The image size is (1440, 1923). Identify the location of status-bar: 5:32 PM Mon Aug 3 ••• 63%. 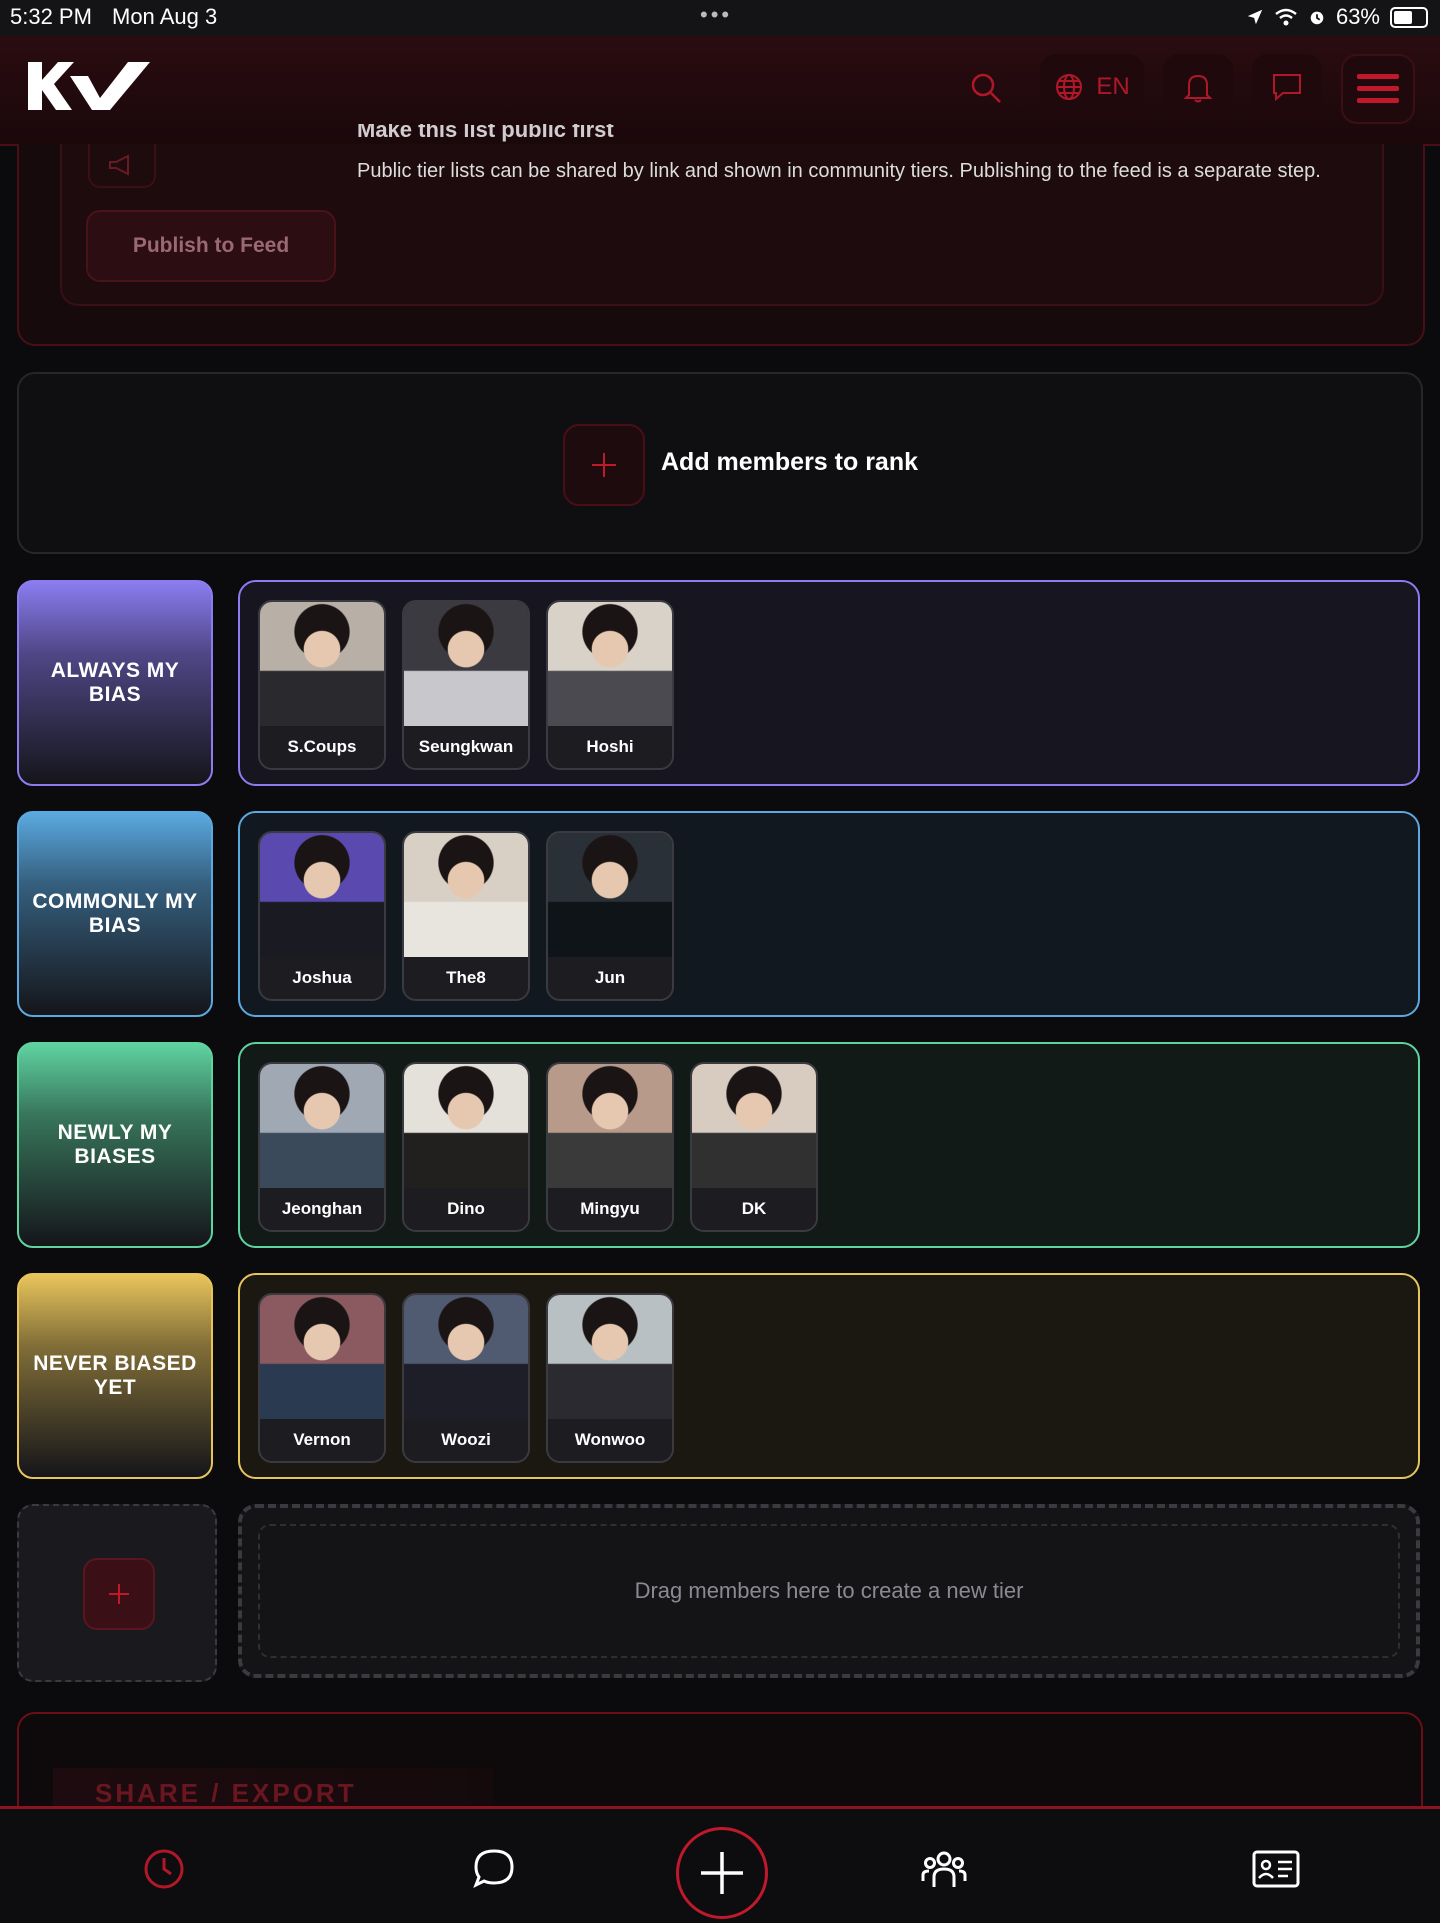
(720, 18).